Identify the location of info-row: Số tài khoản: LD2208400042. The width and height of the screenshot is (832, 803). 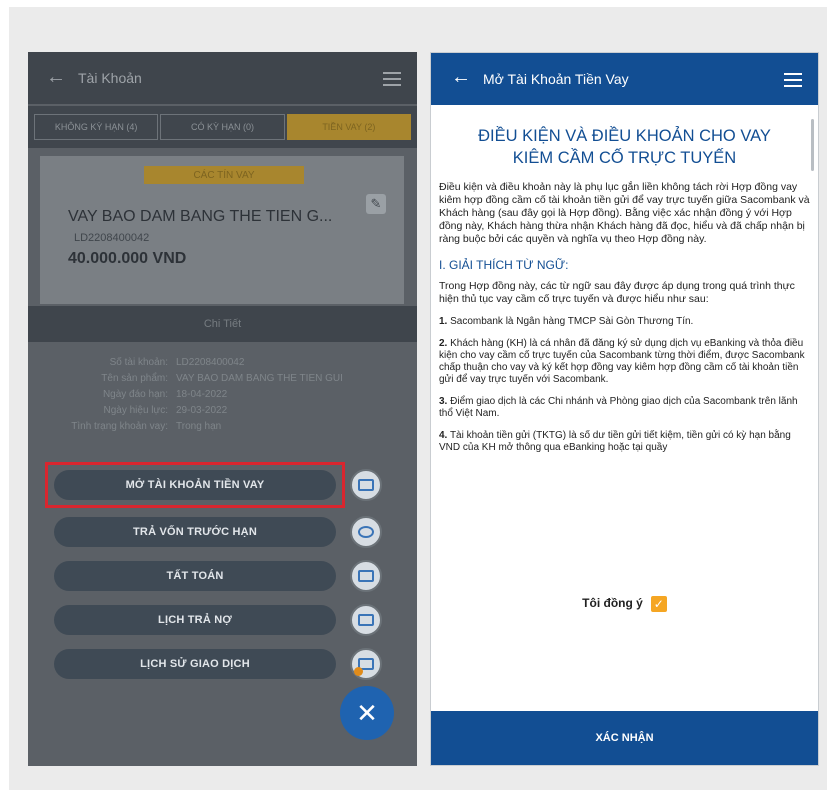
(222, 365).